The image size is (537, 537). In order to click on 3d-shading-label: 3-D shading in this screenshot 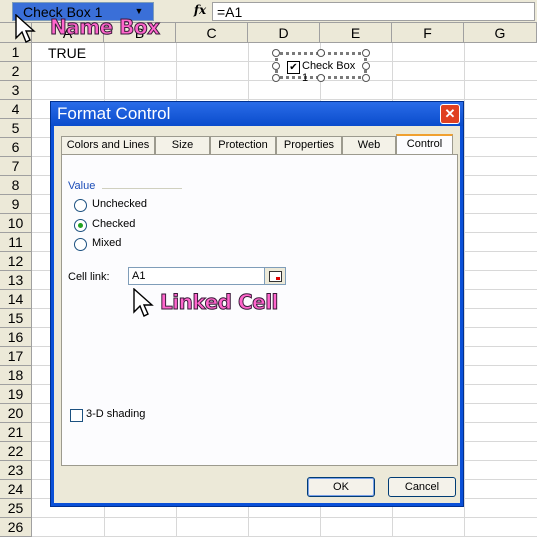, I will do `click(115, 414)`.